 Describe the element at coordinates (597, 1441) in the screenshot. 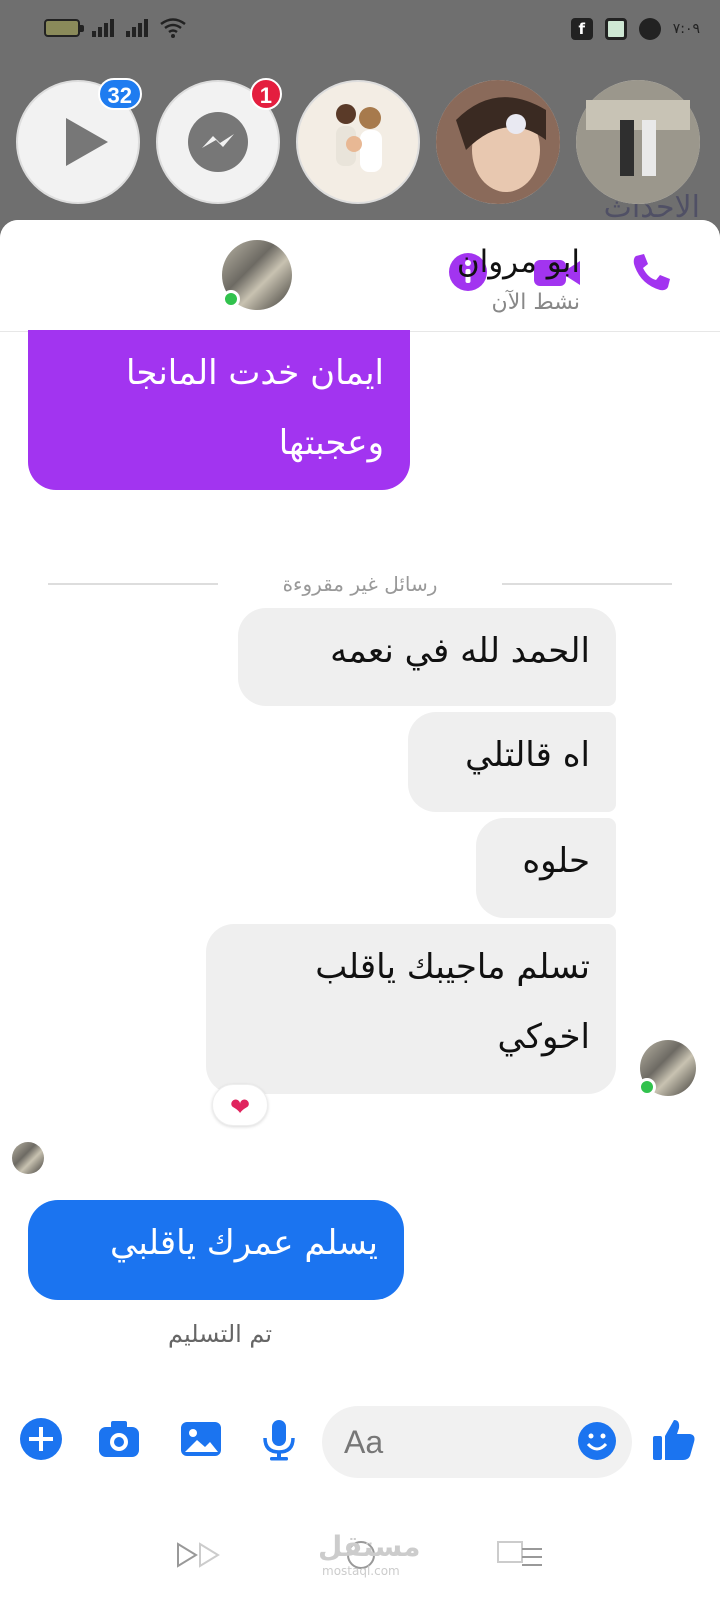

I see `emoji-icon` at that location.